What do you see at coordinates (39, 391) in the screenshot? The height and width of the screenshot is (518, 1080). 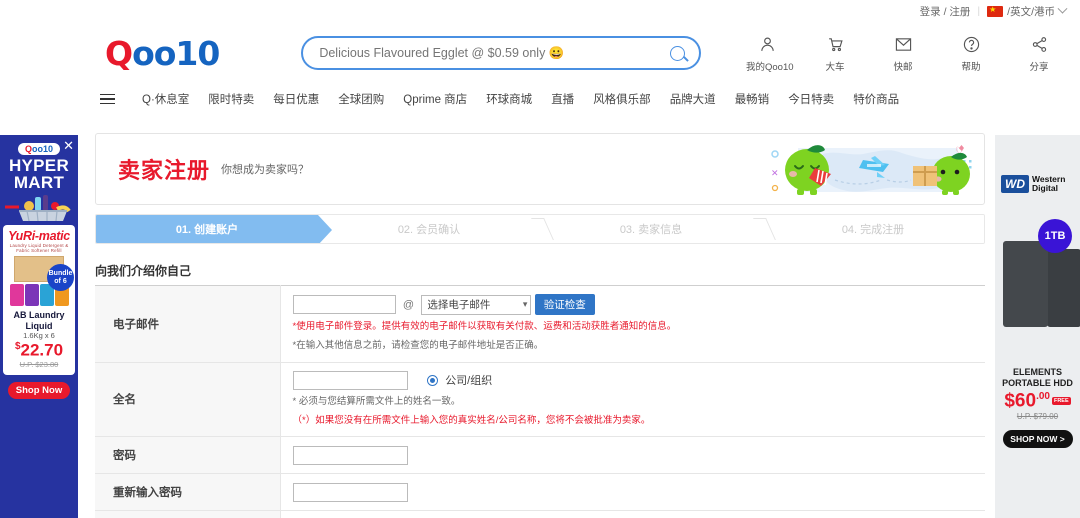 I see `ad-left-cta-button: Shop Now` at bounding box center [39, 391].